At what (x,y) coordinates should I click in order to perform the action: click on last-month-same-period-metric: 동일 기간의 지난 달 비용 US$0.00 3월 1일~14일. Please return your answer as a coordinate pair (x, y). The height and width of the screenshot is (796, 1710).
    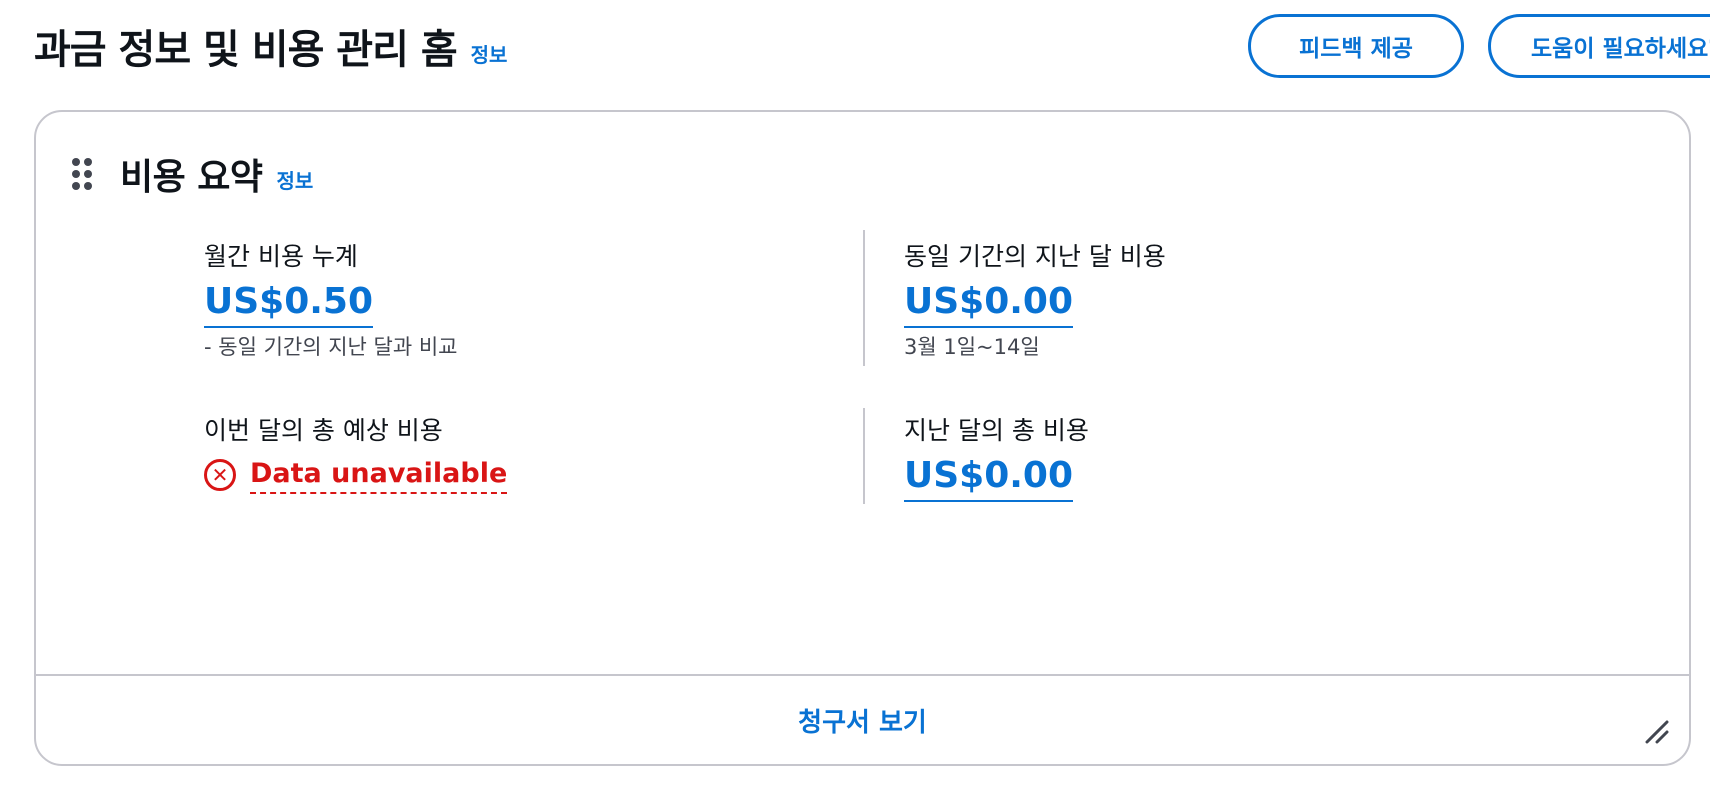
    Looking at the image, I should click on (1035, 301).